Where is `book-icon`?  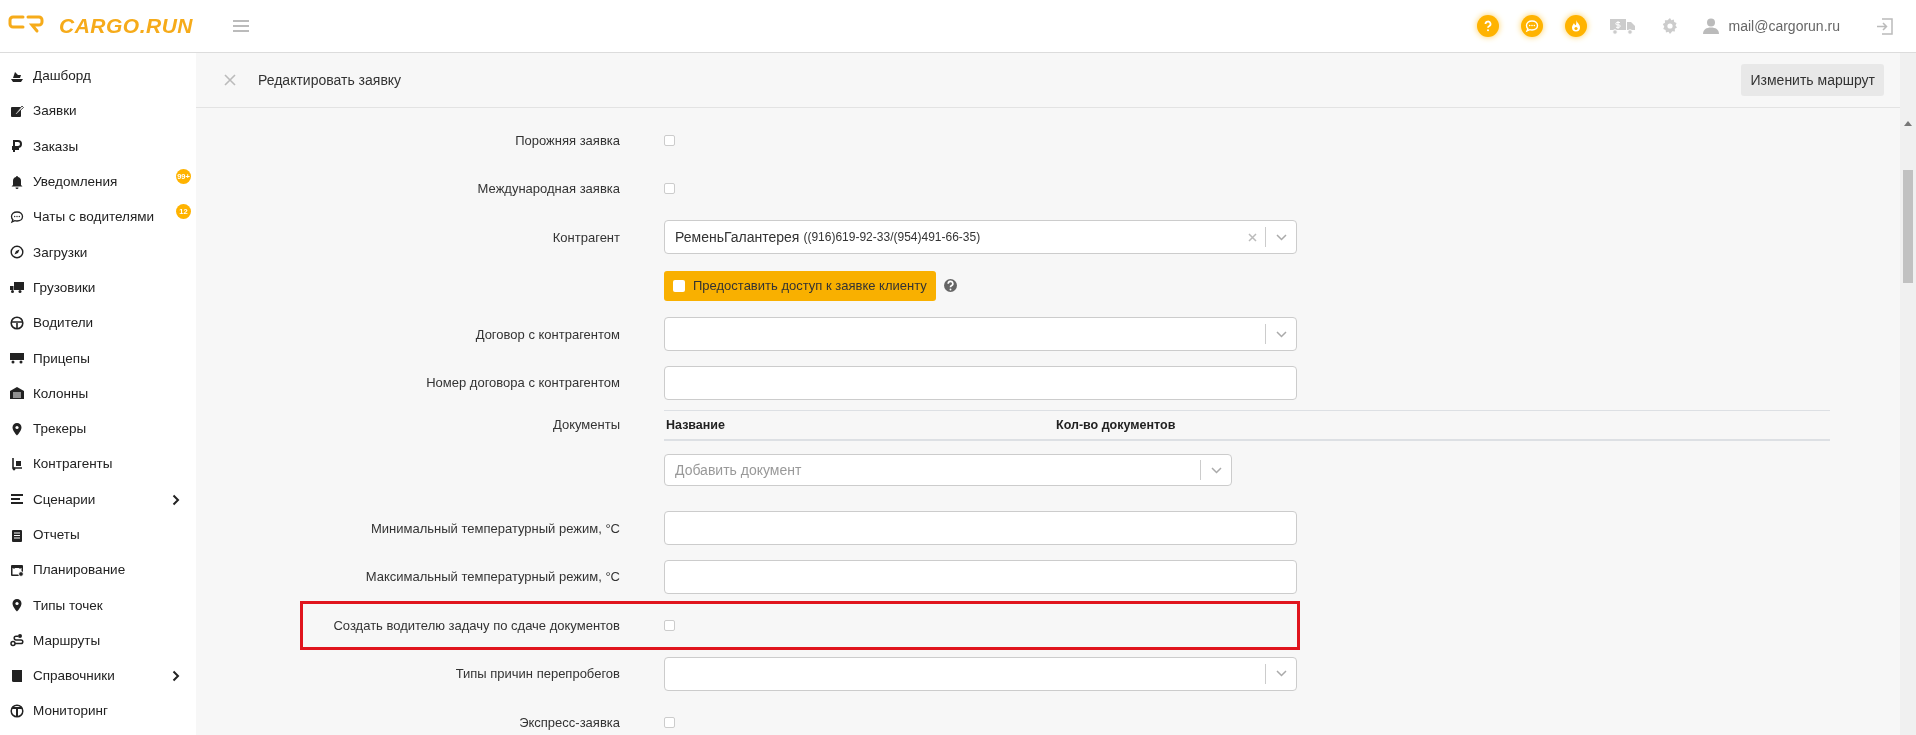 book-icon is located at coordinates (17, 675).